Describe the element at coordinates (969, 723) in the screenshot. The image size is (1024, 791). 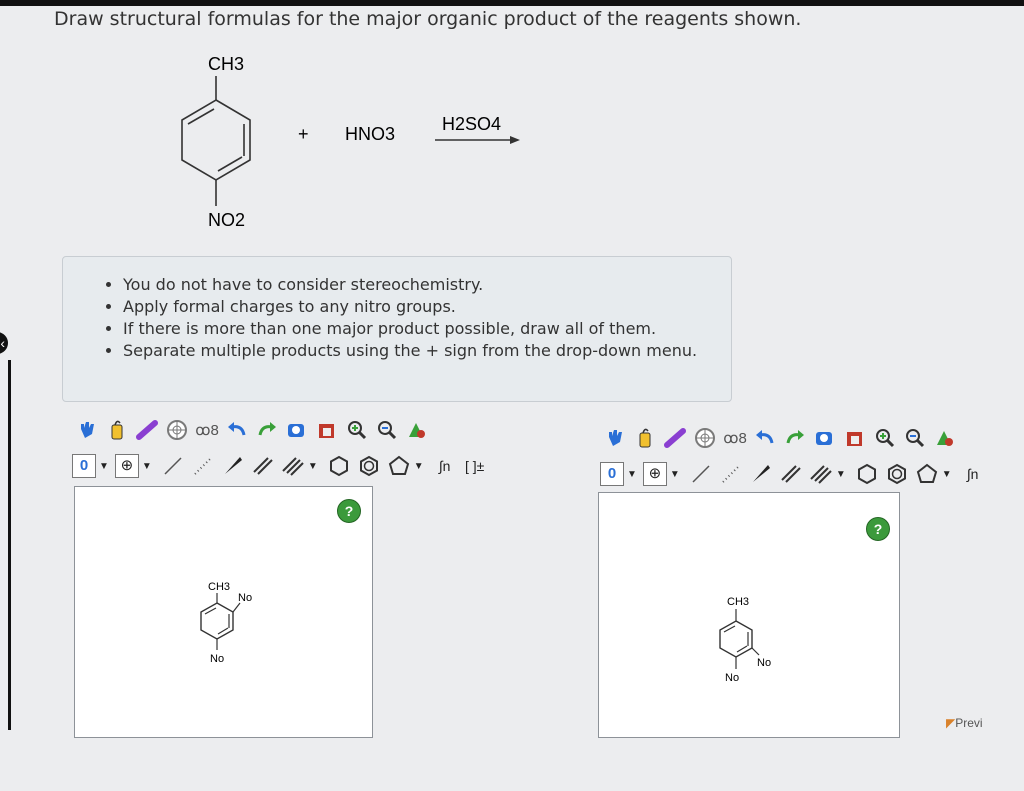
I see `previous-label: Previ` at that location.